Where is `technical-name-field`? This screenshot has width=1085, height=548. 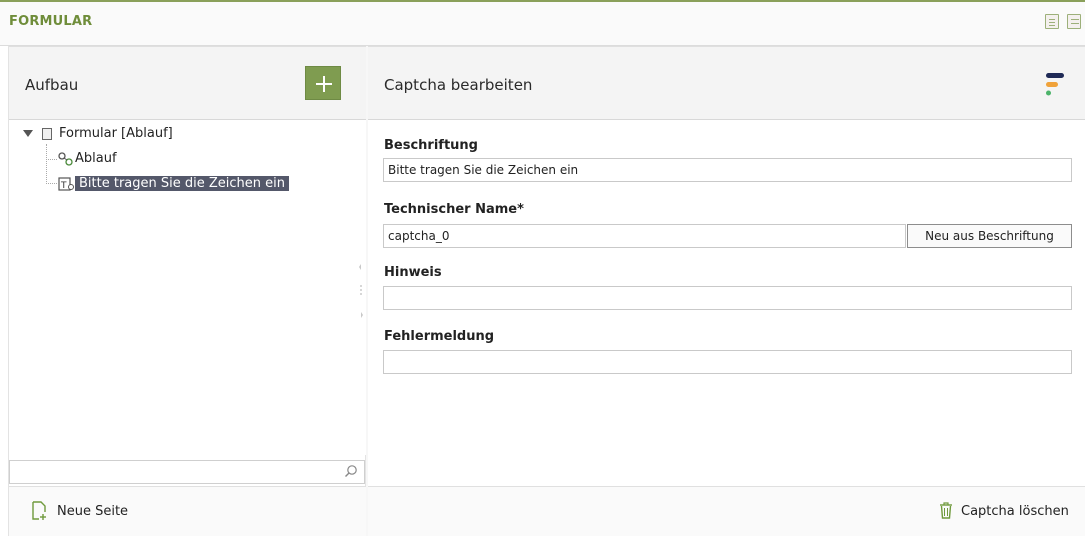
technical-name-field is located at coordinates (644, 236).